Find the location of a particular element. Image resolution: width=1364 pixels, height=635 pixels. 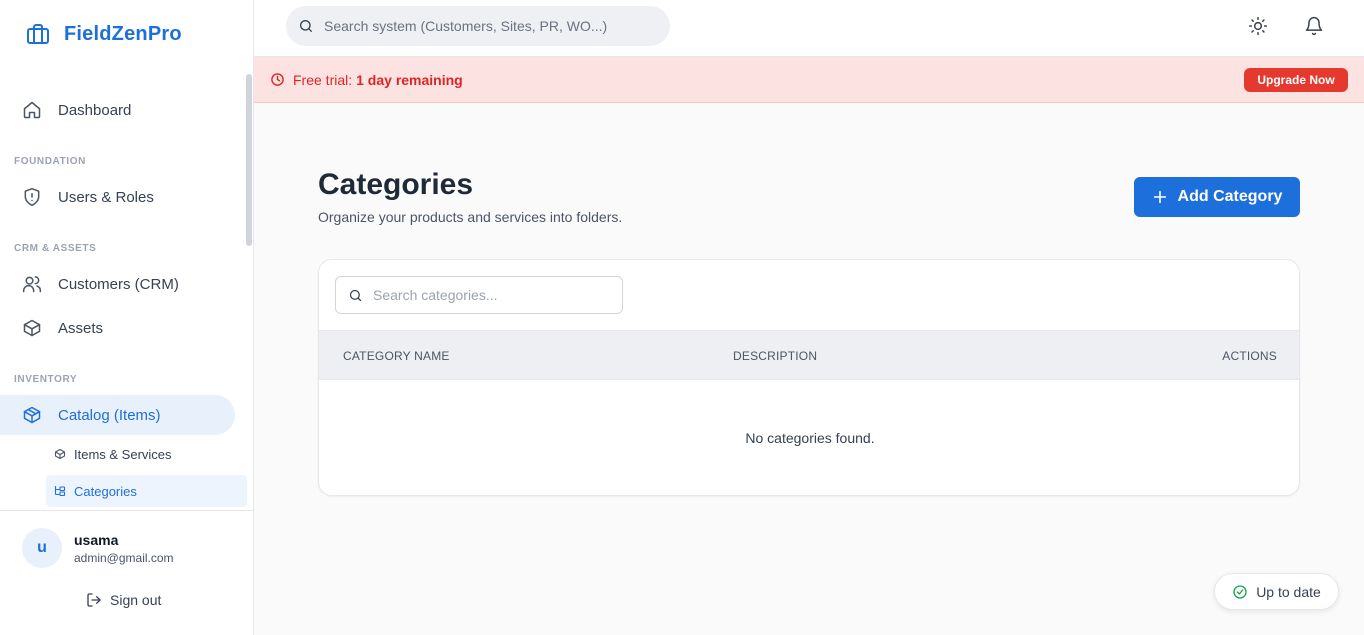

column-header-actions: ACTIONS is located at coordinates (1249, 356).